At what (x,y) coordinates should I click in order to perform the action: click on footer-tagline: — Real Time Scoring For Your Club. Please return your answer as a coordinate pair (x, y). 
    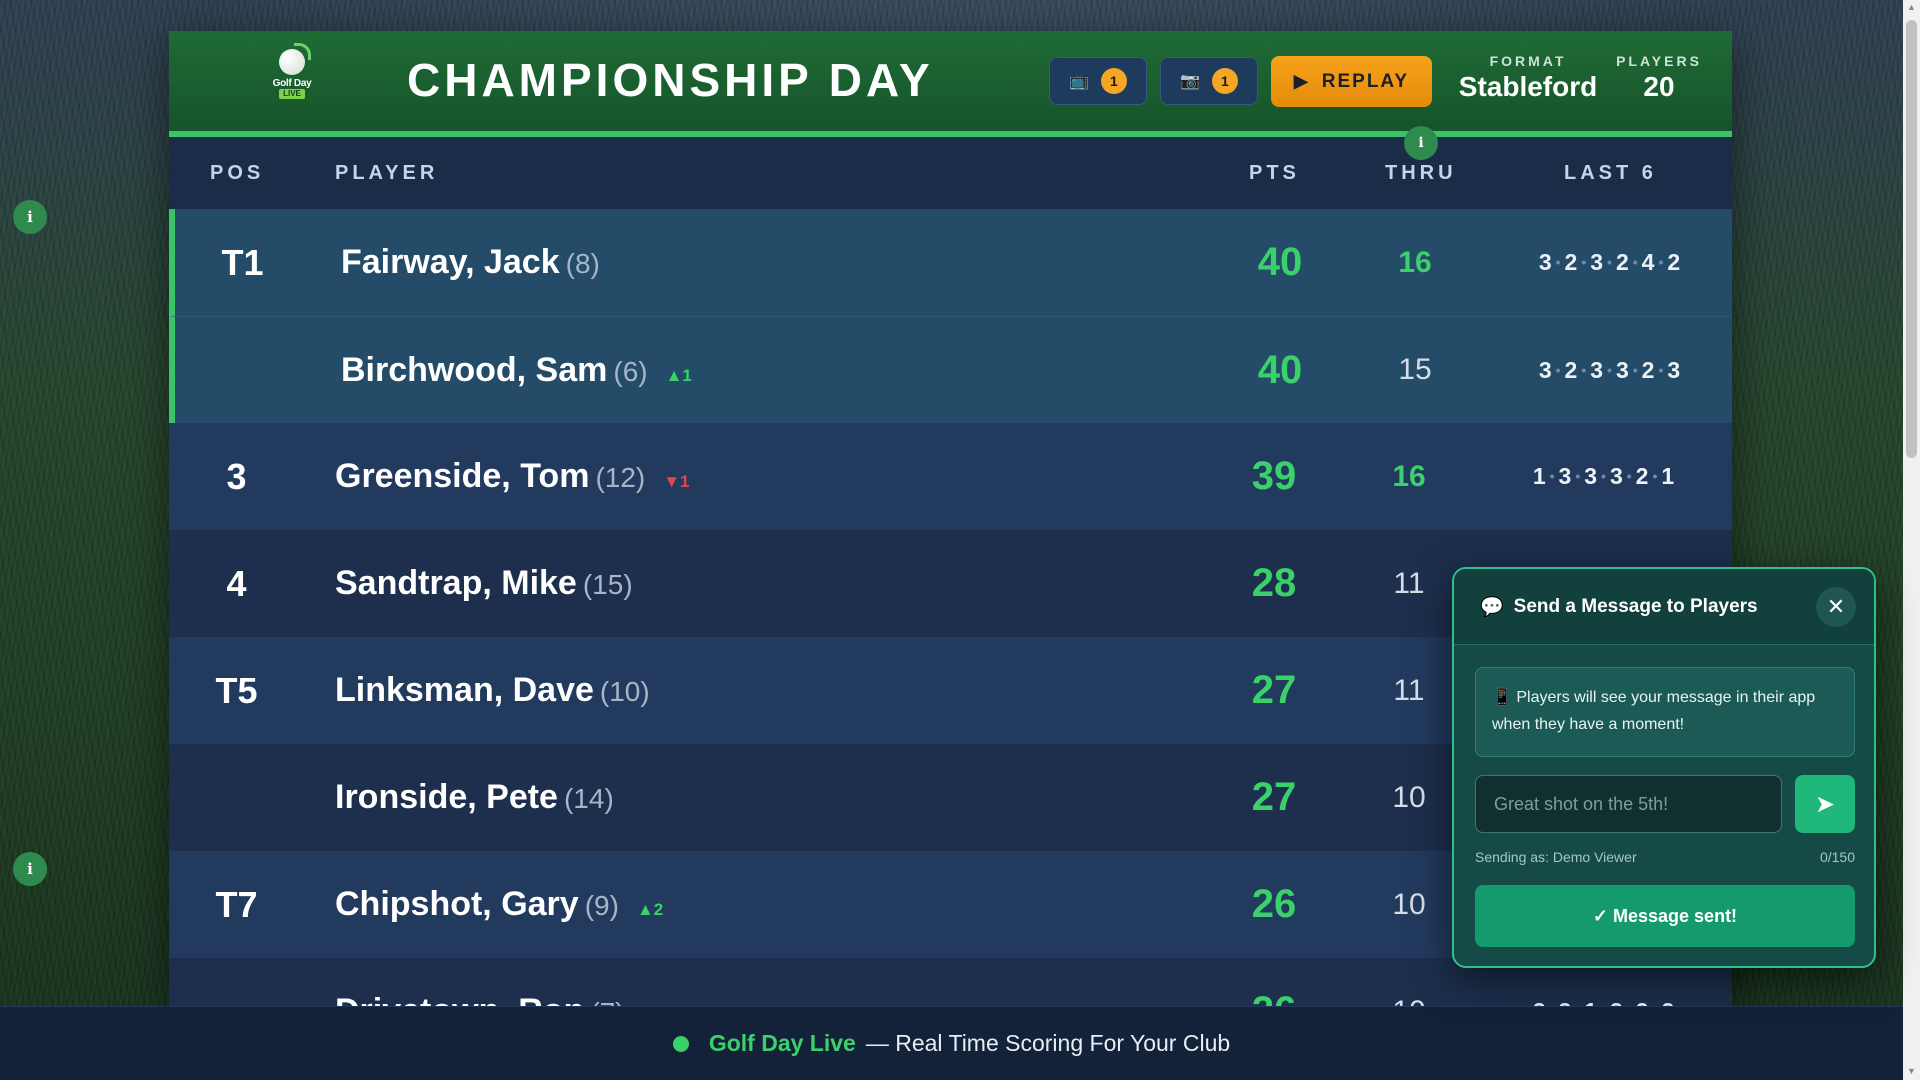
    Looking at the image, I should click on (1048, 1043).